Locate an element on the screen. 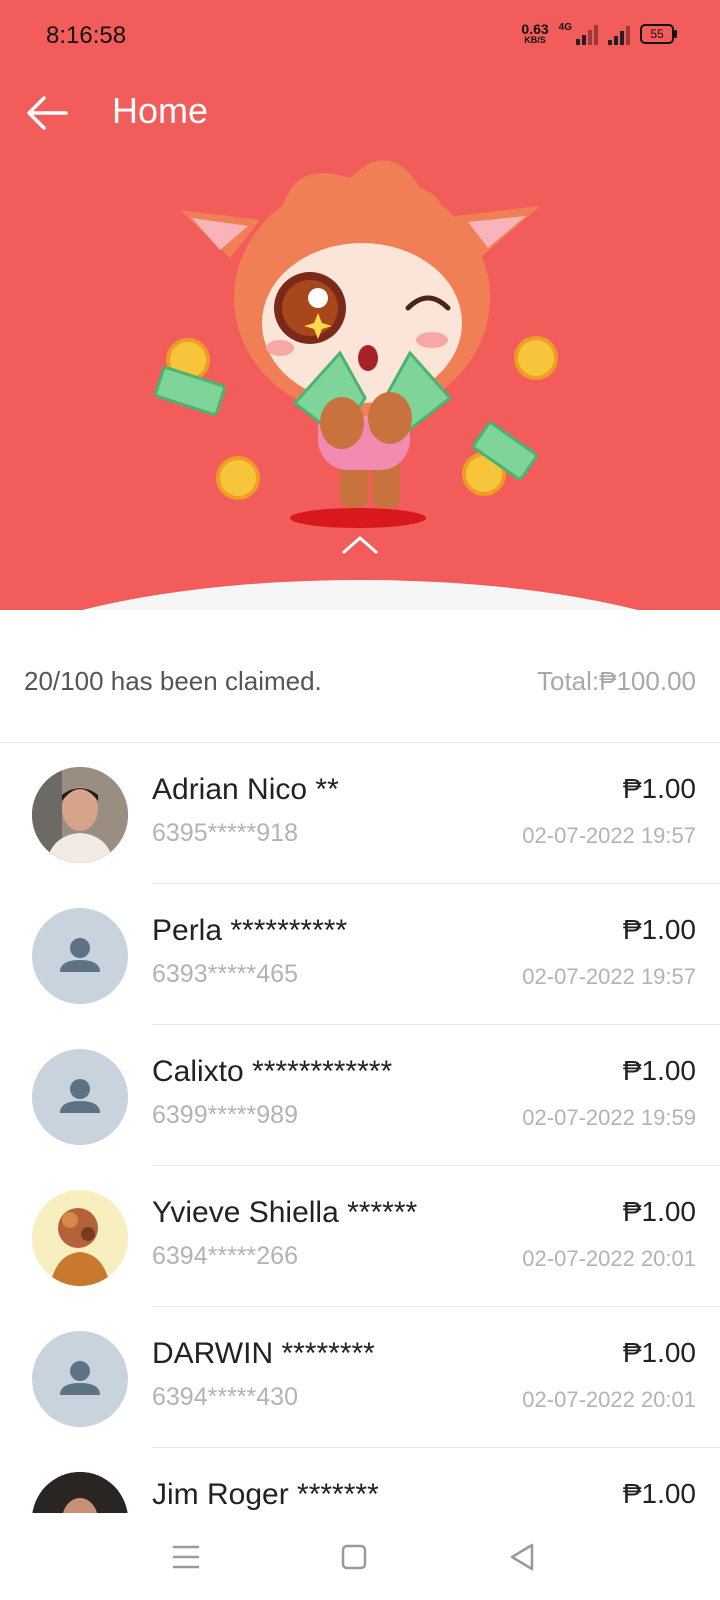 The width and height of the screenshot is (720, 1600). claim-date: 02-07-2022 19:59 is located at coordinates (609, 1117).